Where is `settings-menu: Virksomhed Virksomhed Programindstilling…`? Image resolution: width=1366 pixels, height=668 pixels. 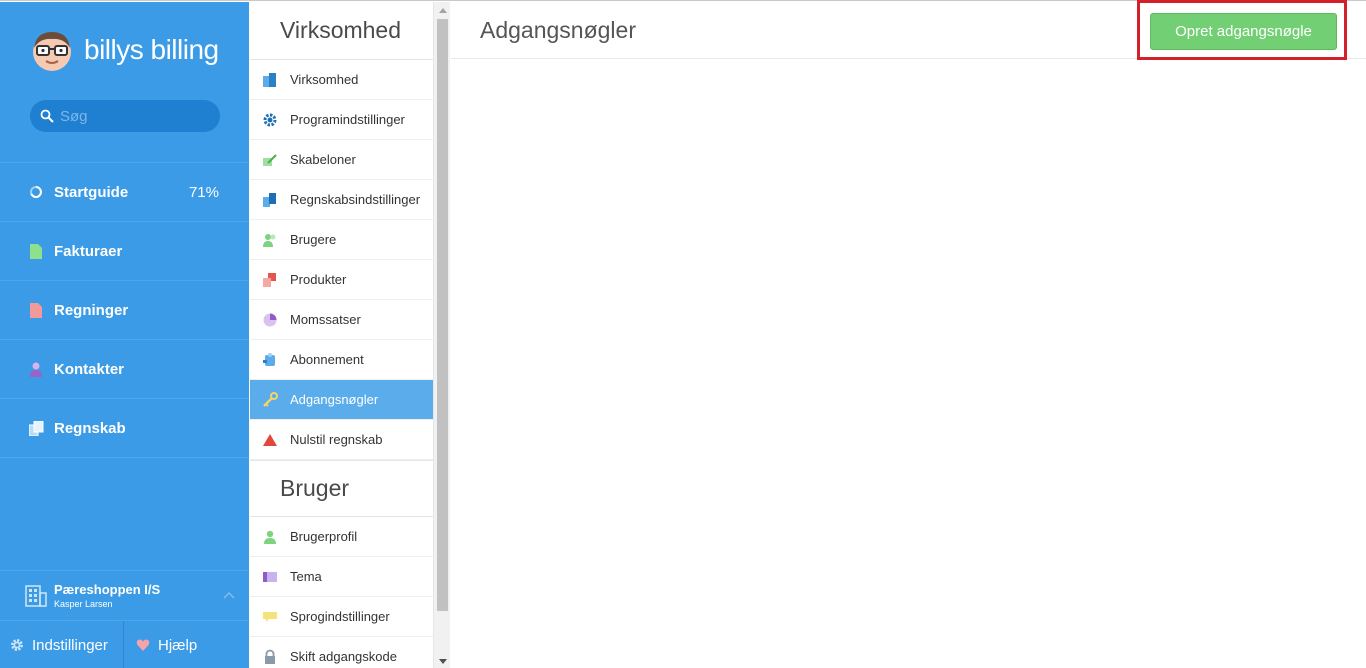
settings-menu: Virksomhed Virksomhed Programindstilling… is located at coordinates (341, 335).